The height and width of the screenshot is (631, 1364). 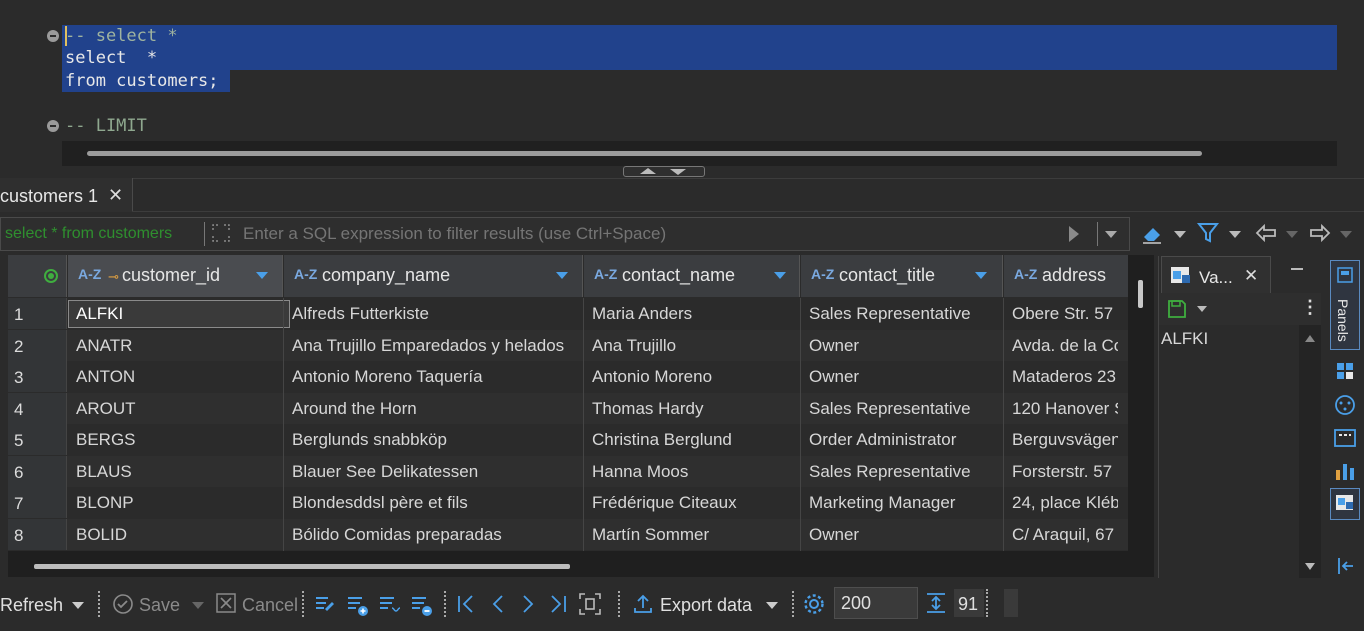 I want to click on calculator-icon, so click(x=1345, y=371).